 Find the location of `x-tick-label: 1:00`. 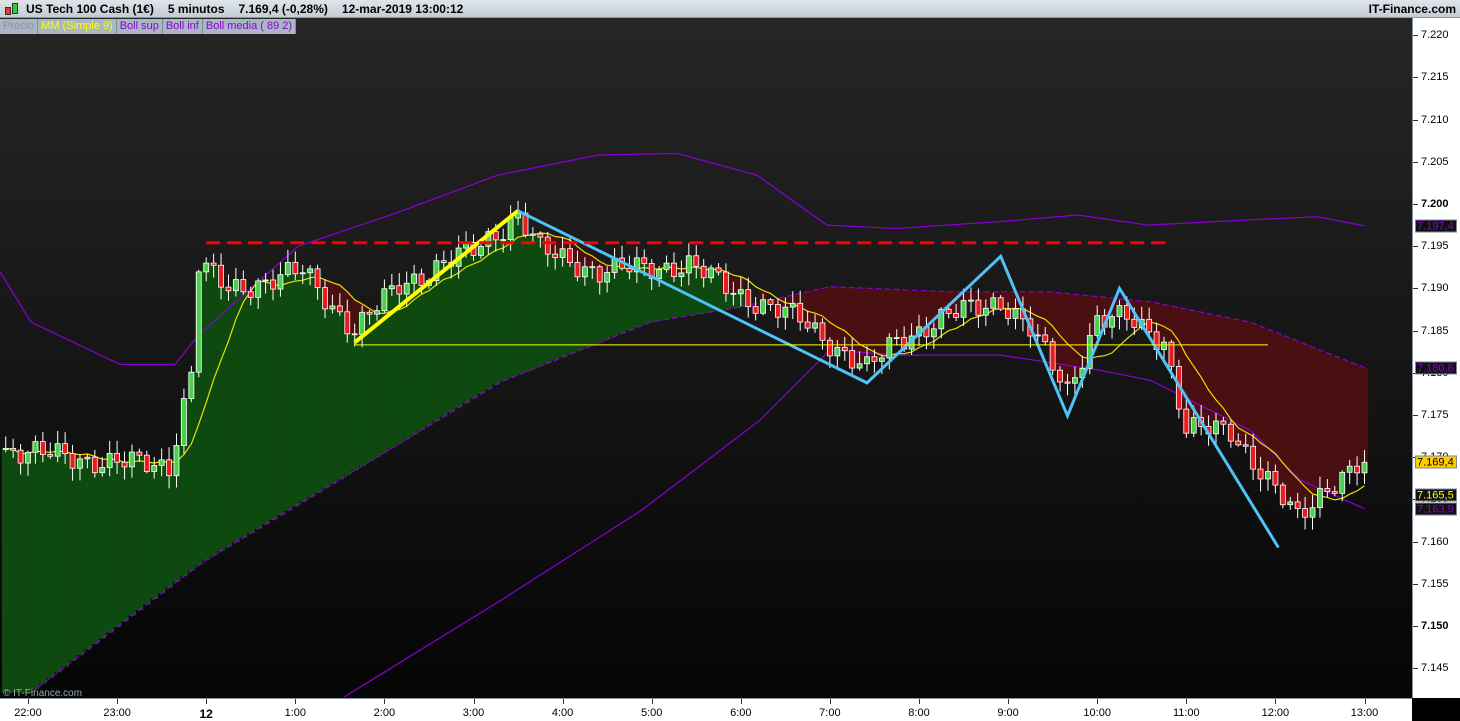

x-tick-label: 1:00 is located at coordinates (295, 713).